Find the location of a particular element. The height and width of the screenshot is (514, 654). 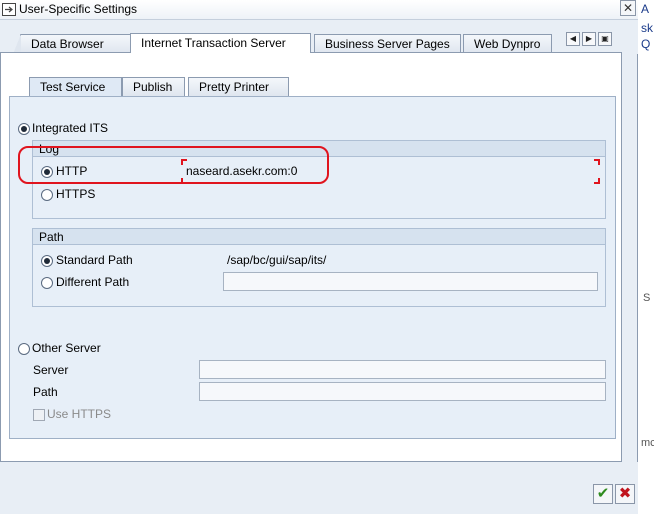

server-input is located at coordinates (402, 369).